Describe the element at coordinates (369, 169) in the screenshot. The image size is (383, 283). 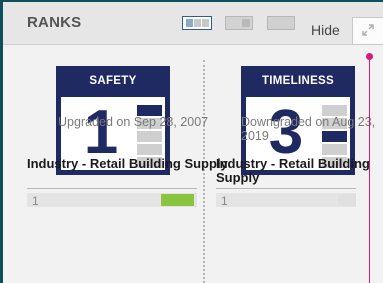
I see `pointer-line` at that location.